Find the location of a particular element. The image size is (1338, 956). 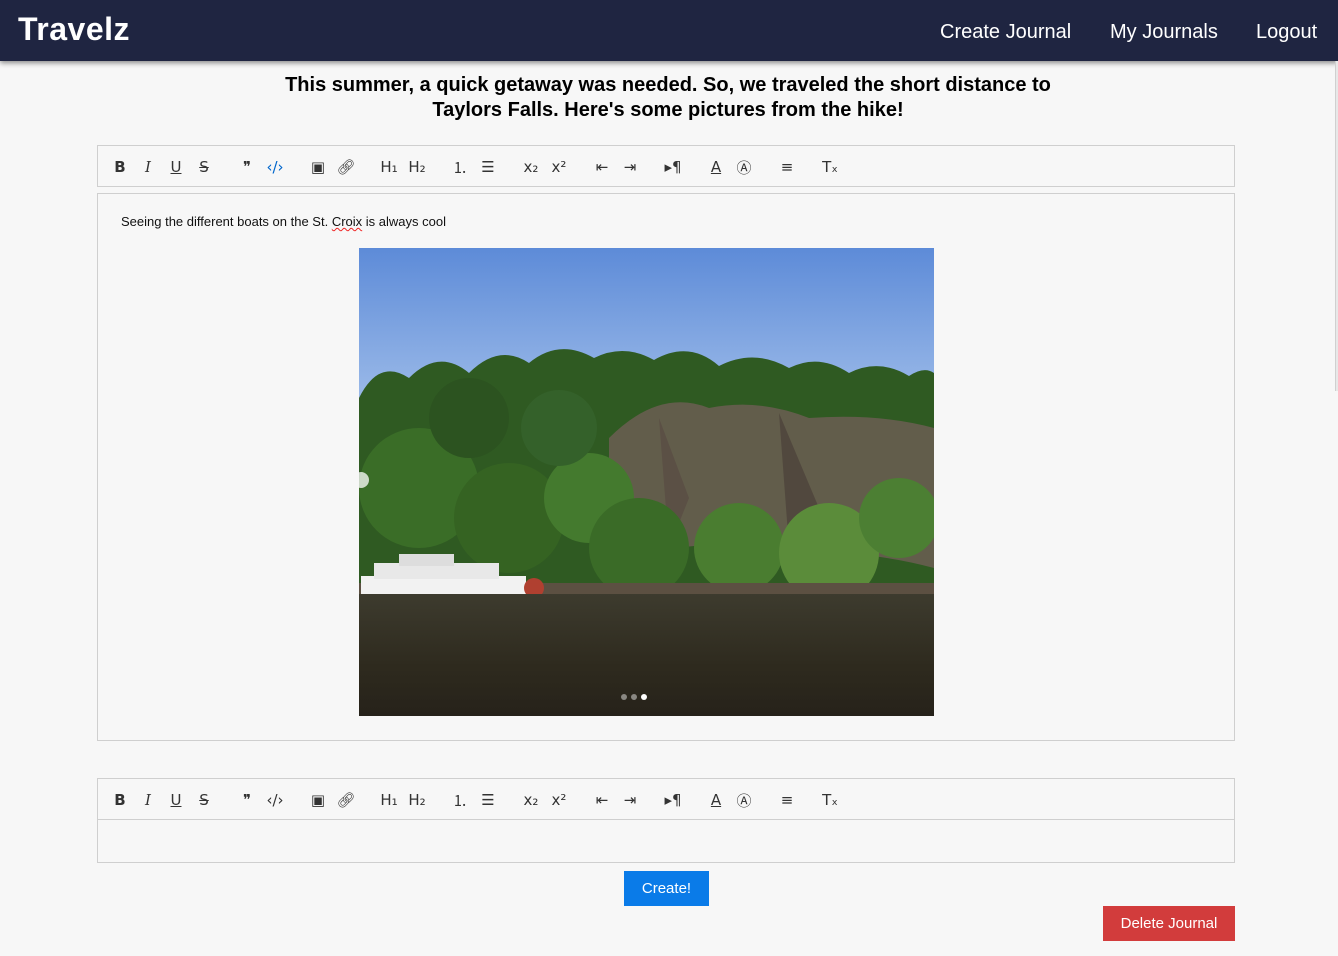

carousel-dot-active is located at coordinates (644, 697).